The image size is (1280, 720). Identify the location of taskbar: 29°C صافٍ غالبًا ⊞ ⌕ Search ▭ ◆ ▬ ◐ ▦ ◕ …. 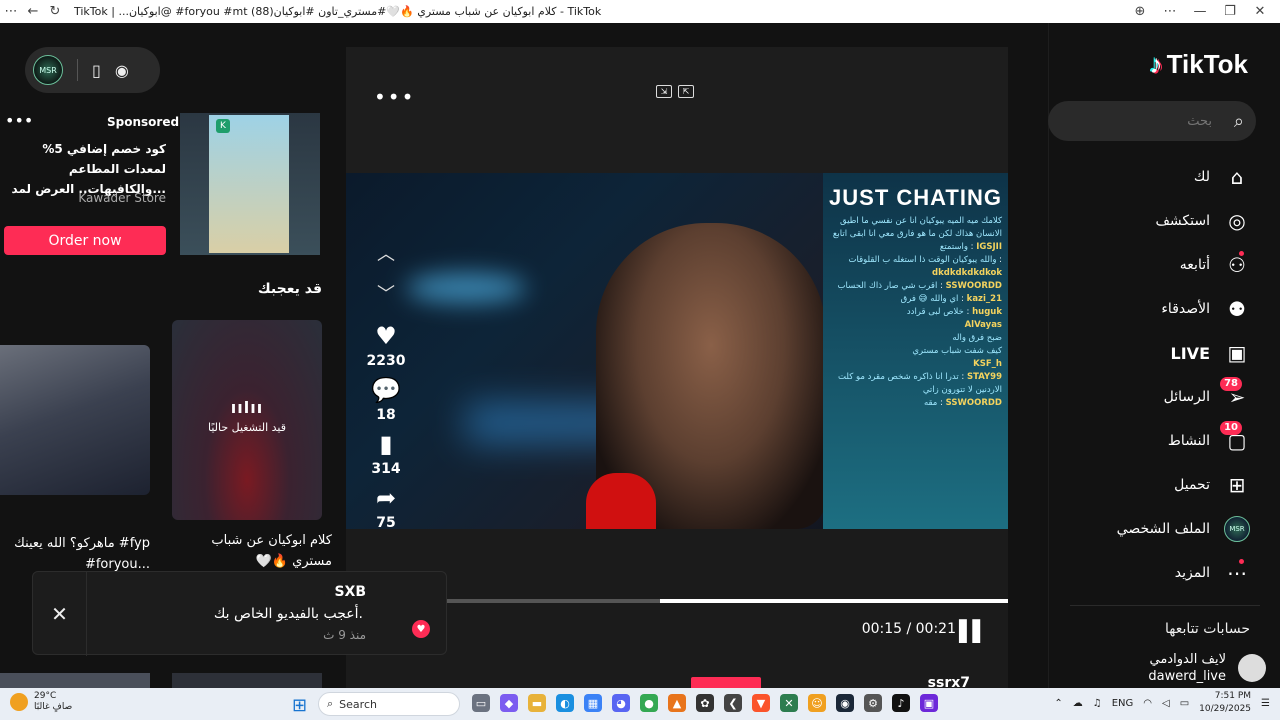
(640, 704).